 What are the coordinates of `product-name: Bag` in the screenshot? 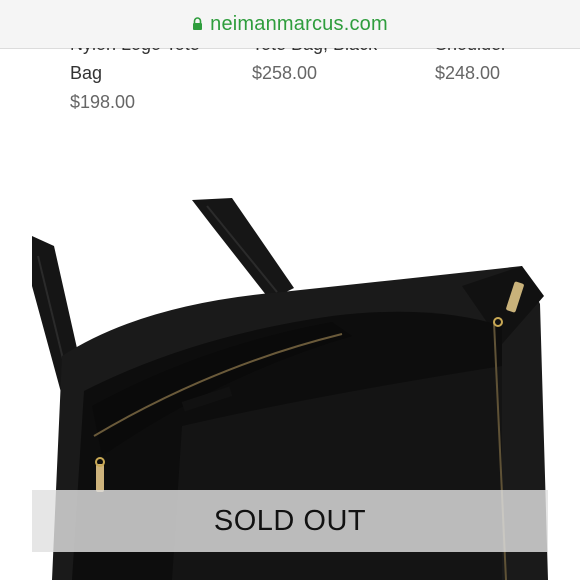 It's located at (86, 73).